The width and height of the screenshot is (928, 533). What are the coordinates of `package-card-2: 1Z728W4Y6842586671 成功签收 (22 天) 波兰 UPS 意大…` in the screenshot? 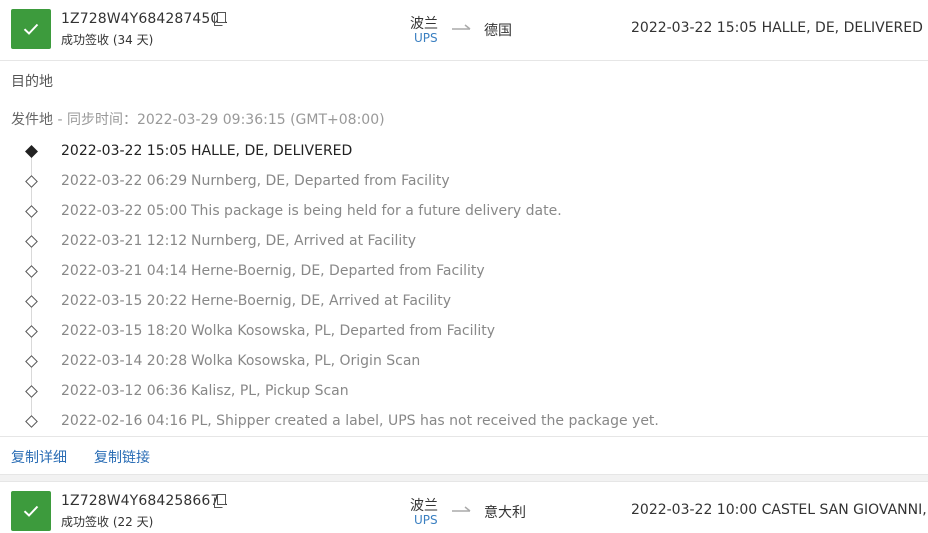 It's located at (464, 507).